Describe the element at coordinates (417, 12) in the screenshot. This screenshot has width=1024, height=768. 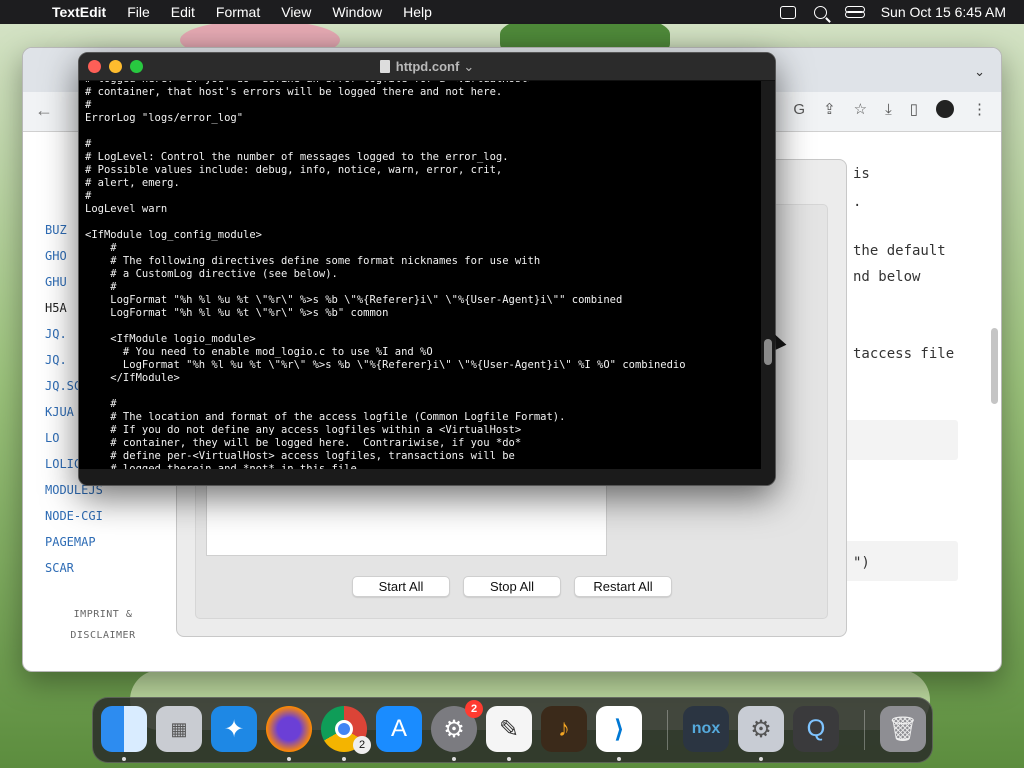
I see `menu-help: Help` at that location.